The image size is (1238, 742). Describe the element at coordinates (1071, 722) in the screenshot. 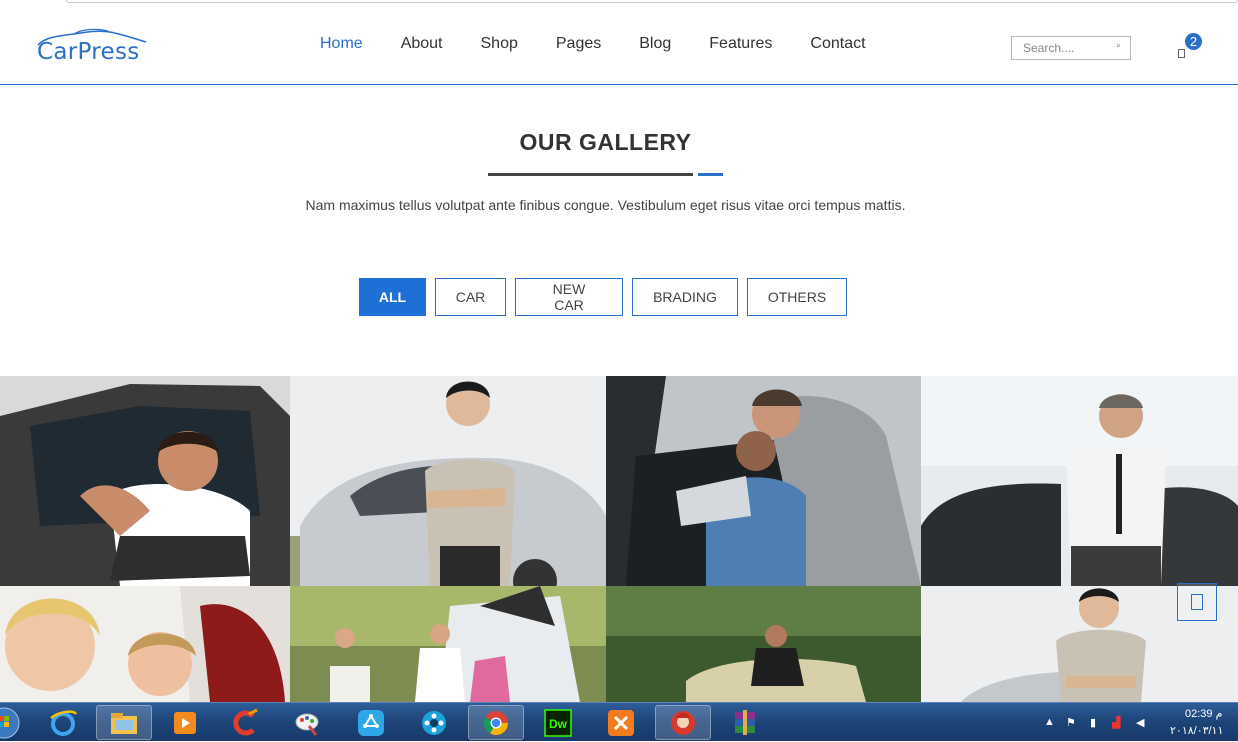

I see `network-error-icon: ⚑` at that location.